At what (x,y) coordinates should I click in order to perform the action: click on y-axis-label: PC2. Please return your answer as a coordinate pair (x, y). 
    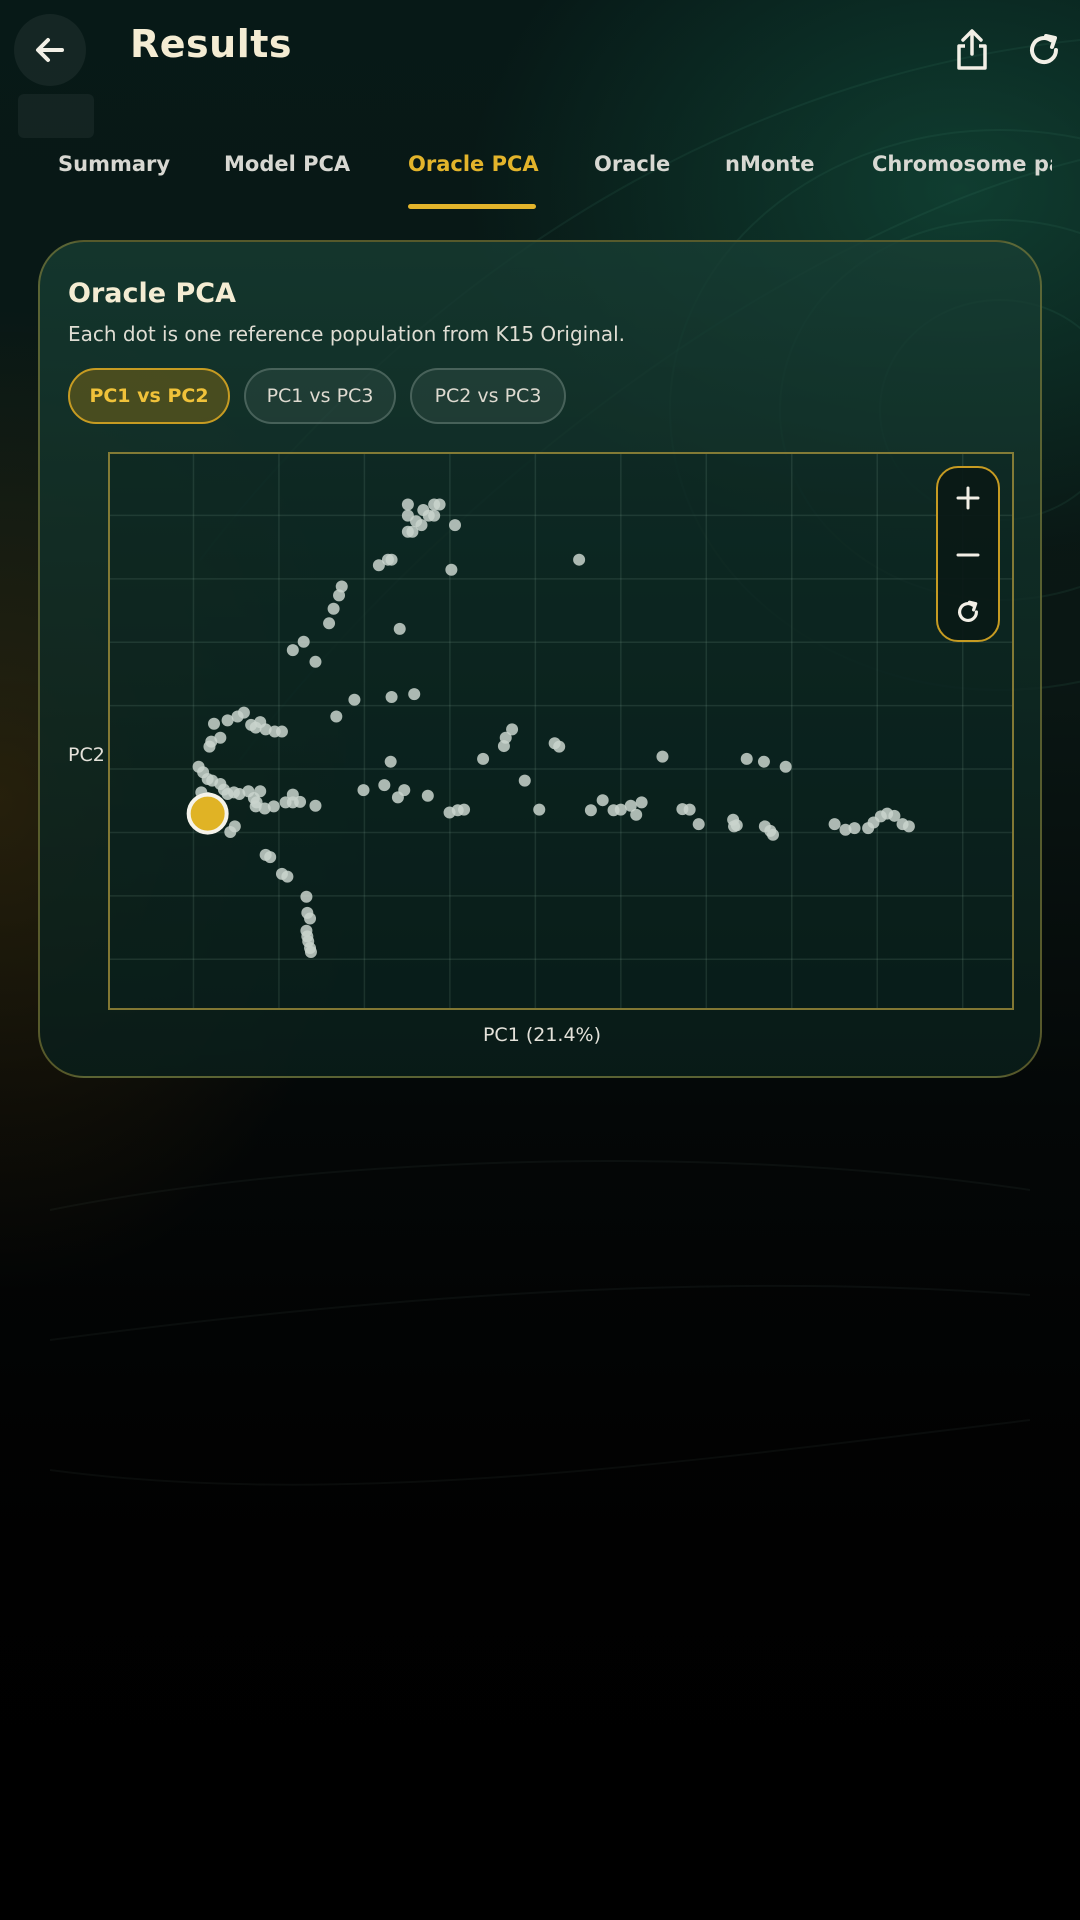
    Looking at the image, I should click on (86, 755).